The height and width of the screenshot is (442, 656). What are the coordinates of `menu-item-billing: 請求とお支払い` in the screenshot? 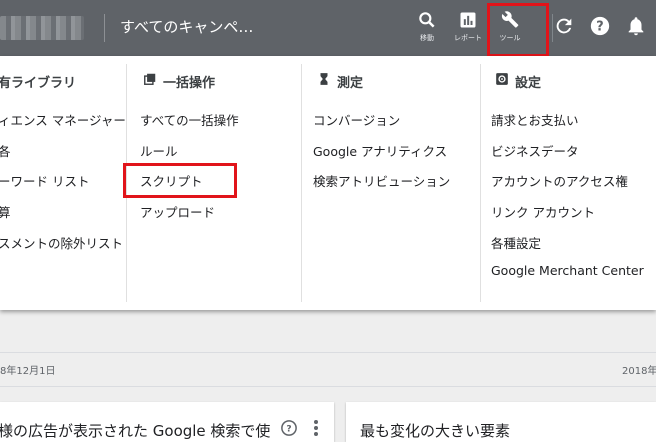 It's located at (535, 119).